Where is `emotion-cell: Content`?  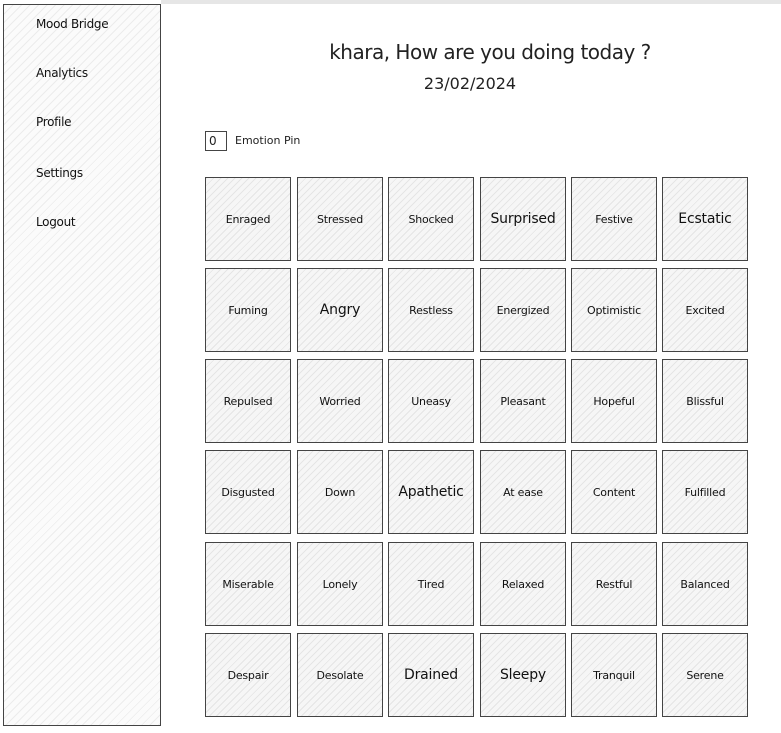 emotion-cell: Content is located at coordinates (614, 492).